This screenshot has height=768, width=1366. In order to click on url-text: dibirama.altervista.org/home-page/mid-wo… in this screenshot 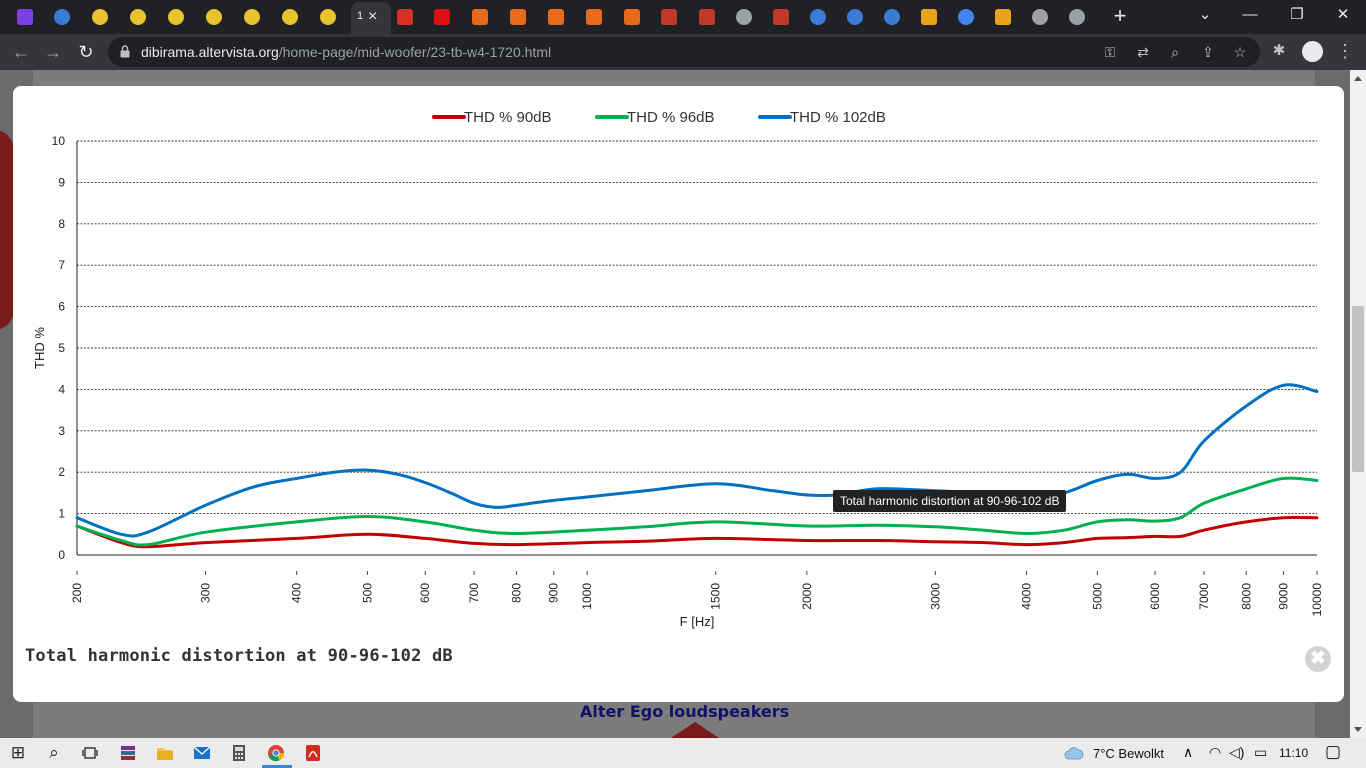, I will do `click(346, 52)`.